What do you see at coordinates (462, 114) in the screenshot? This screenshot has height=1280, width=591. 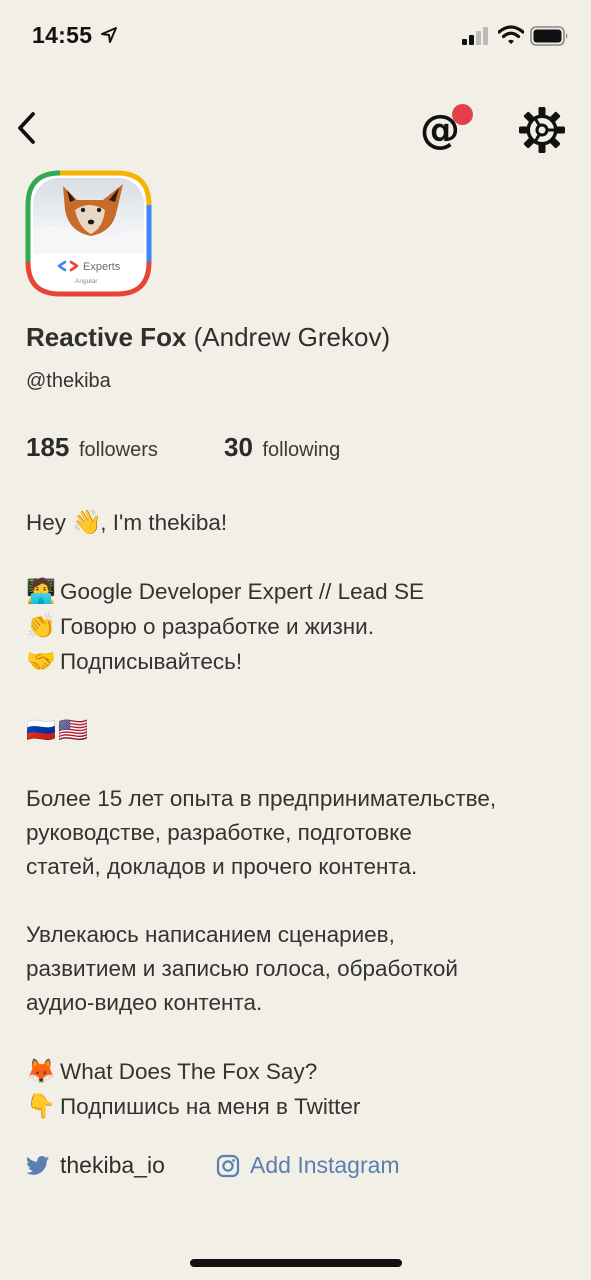 I see `notification-dot` at bounding box center [462, 114].